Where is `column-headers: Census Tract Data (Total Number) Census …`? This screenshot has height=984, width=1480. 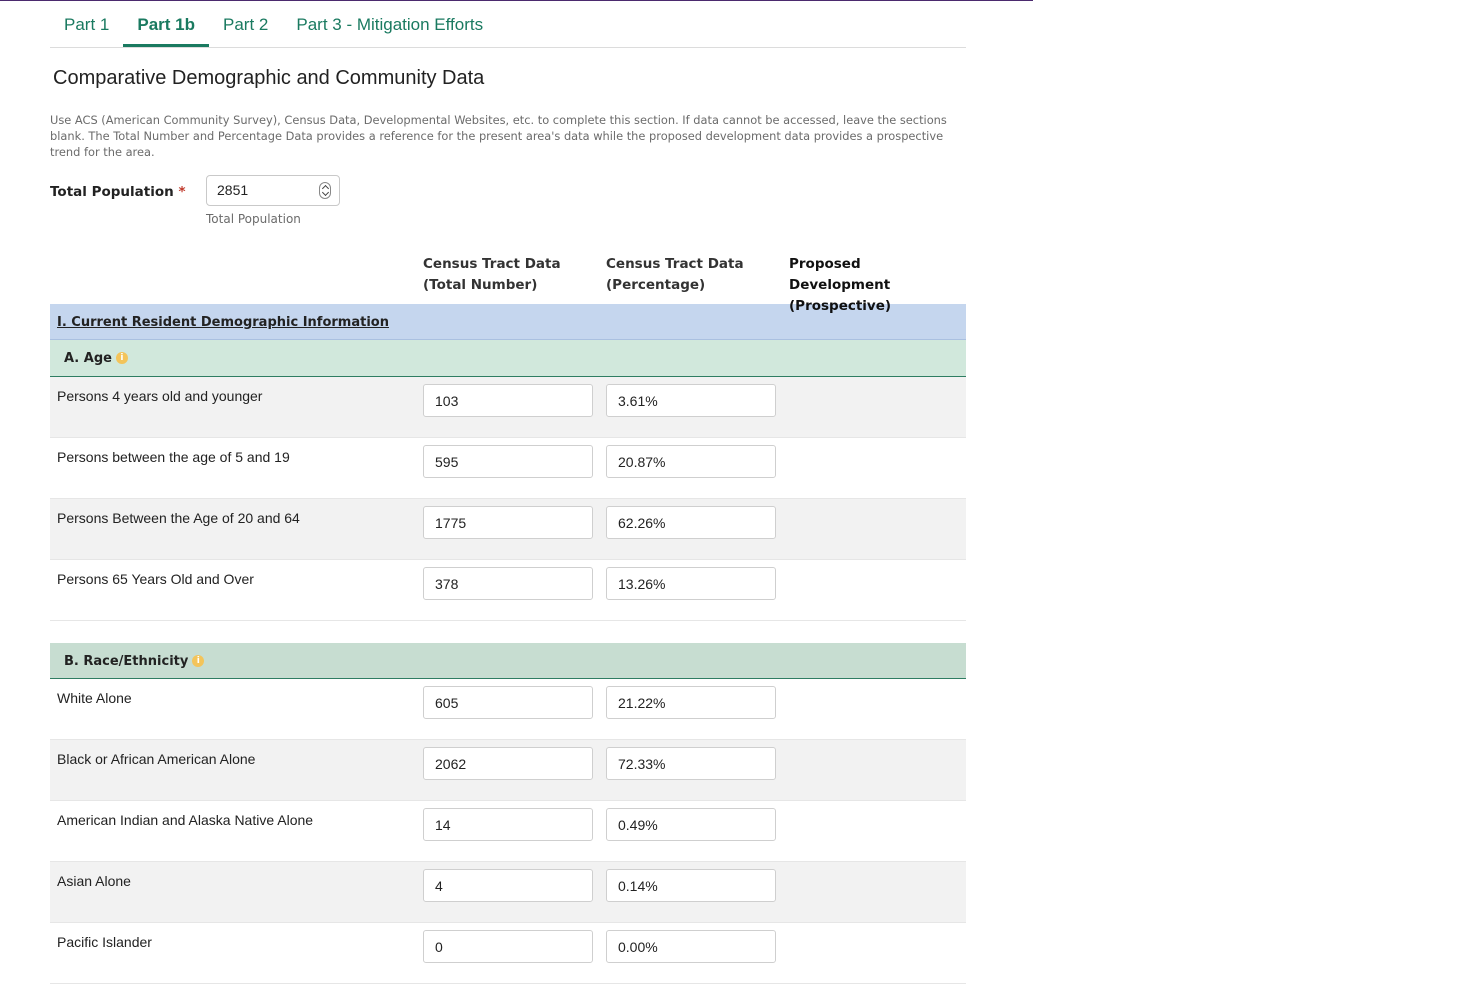
column-headers: Census Tract Data (Total Number) Census … is located at coordinates (508, 284).